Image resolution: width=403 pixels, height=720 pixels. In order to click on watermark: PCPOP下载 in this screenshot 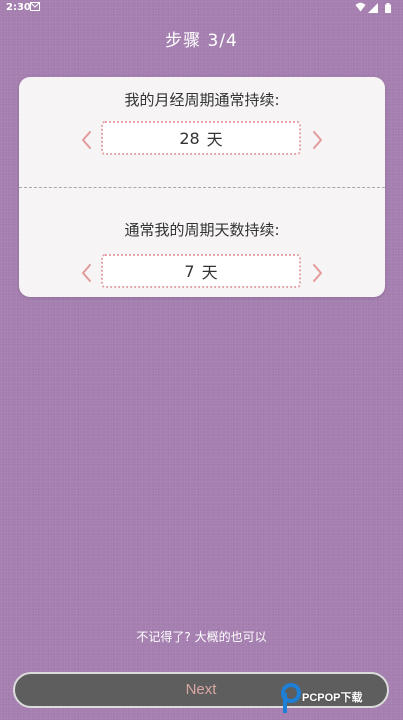, I will do `click(340, 699)`.